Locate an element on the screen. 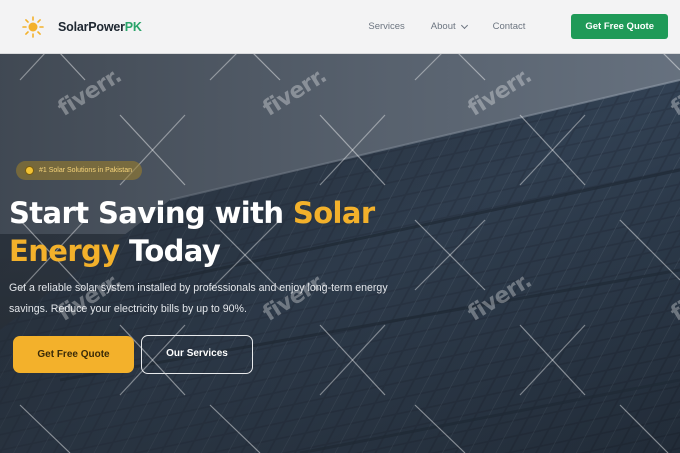  brand-name-accent: PK is located at coordinates (133, 26).